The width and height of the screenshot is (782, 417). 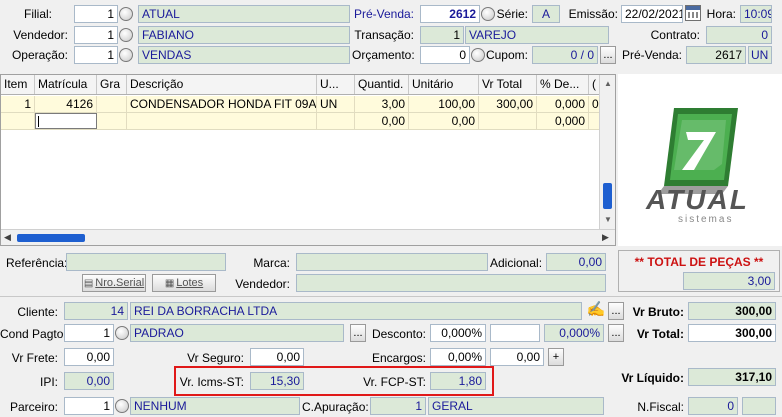 What do you see at coordinates (445, 55) in the screenshot?
I see `orcamento-field: 0` at bounding box center [445, 55].